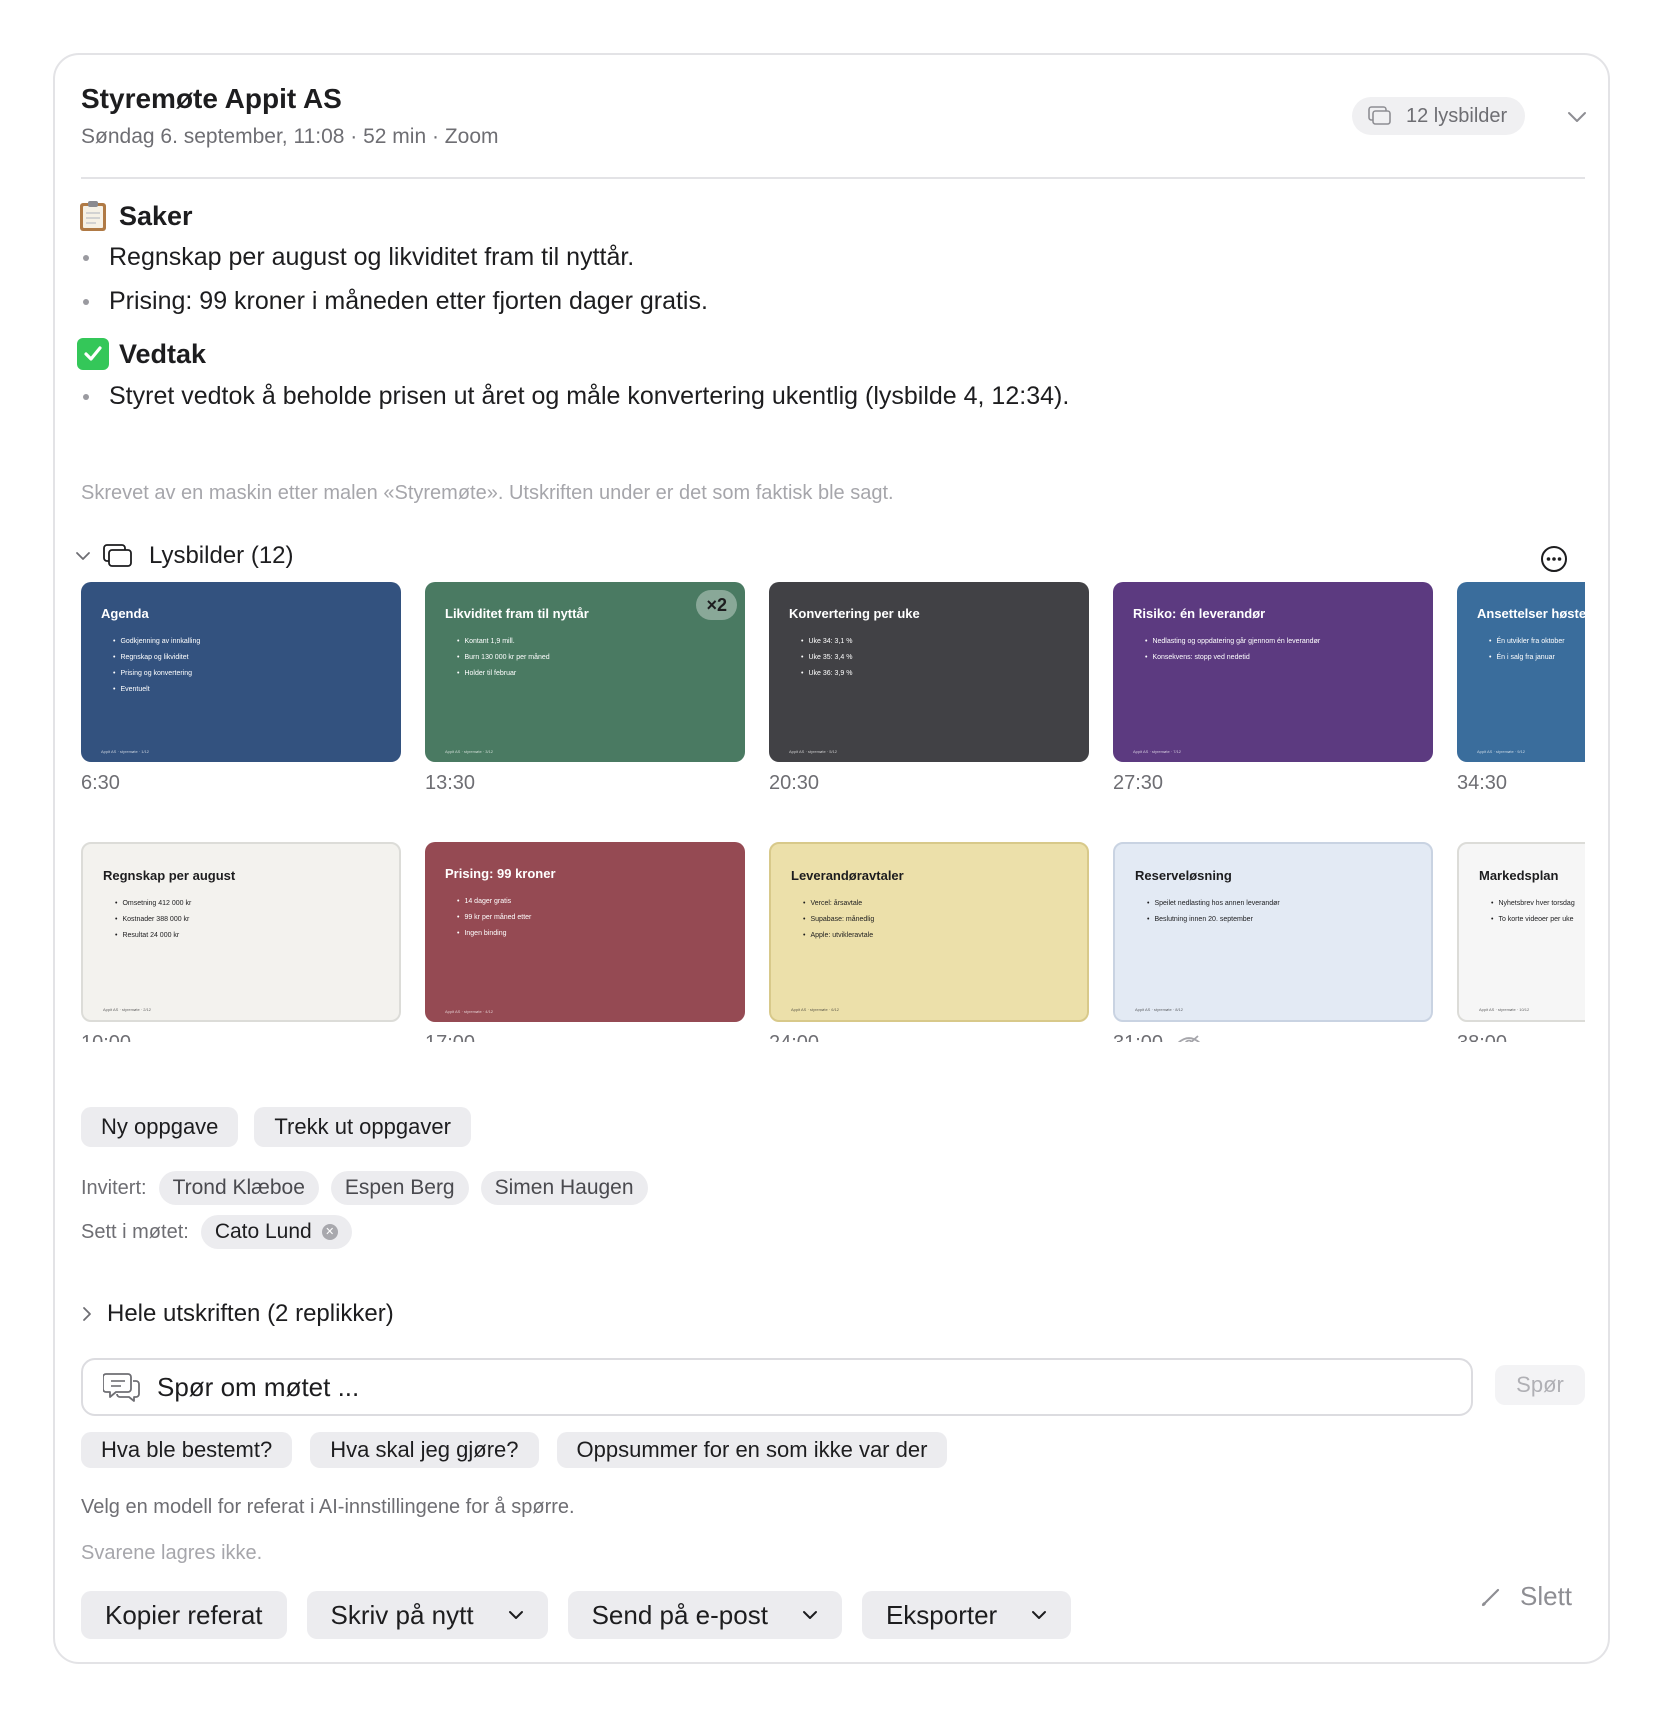 The image size is (1664, 1720). I want to click on slide-timestamp-label: 17:00, so click(450, 1037).